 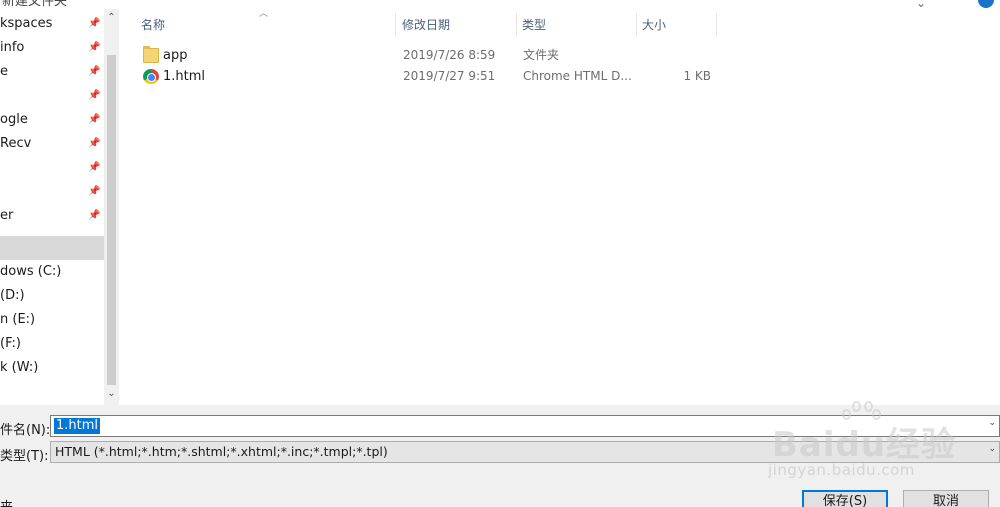 I want to click on filetype-label: 类型(T):, so click(x=24, y=456).